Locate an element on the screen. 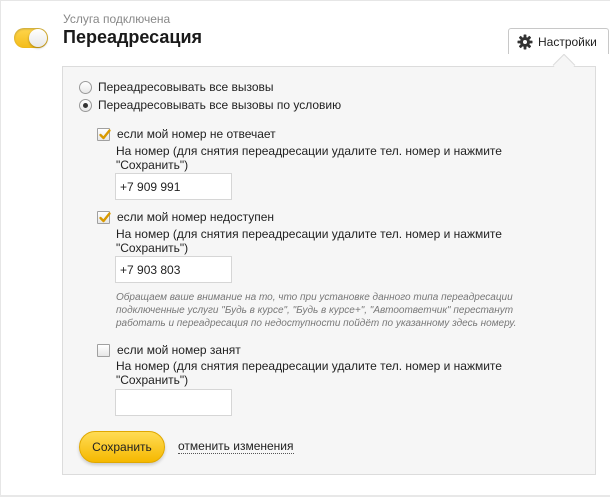 This screenshot has height=497, width=610. checkbox-no-answer is located at coordinates (104, 134).